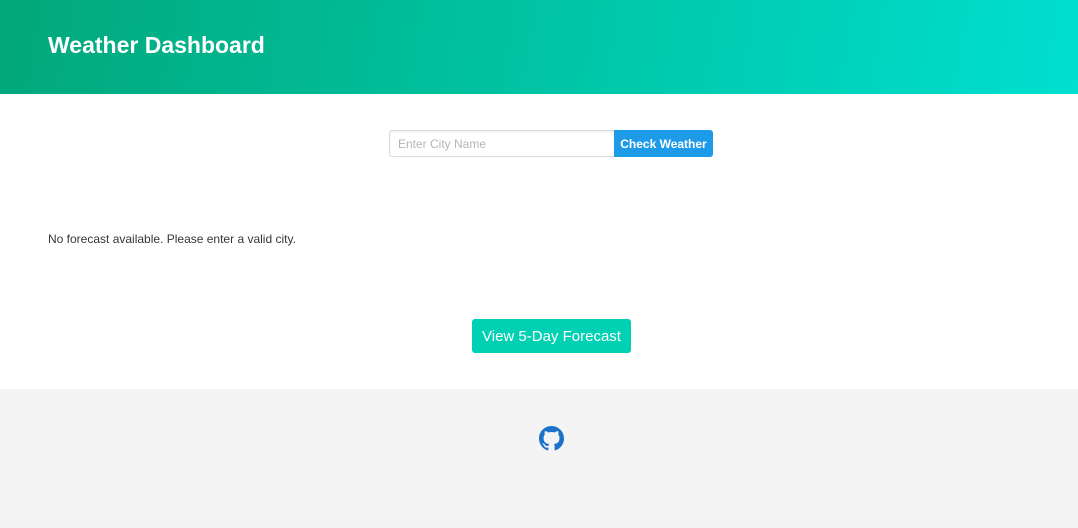  I want to click on check-weather-button: Check Weather, so click(663, 143).